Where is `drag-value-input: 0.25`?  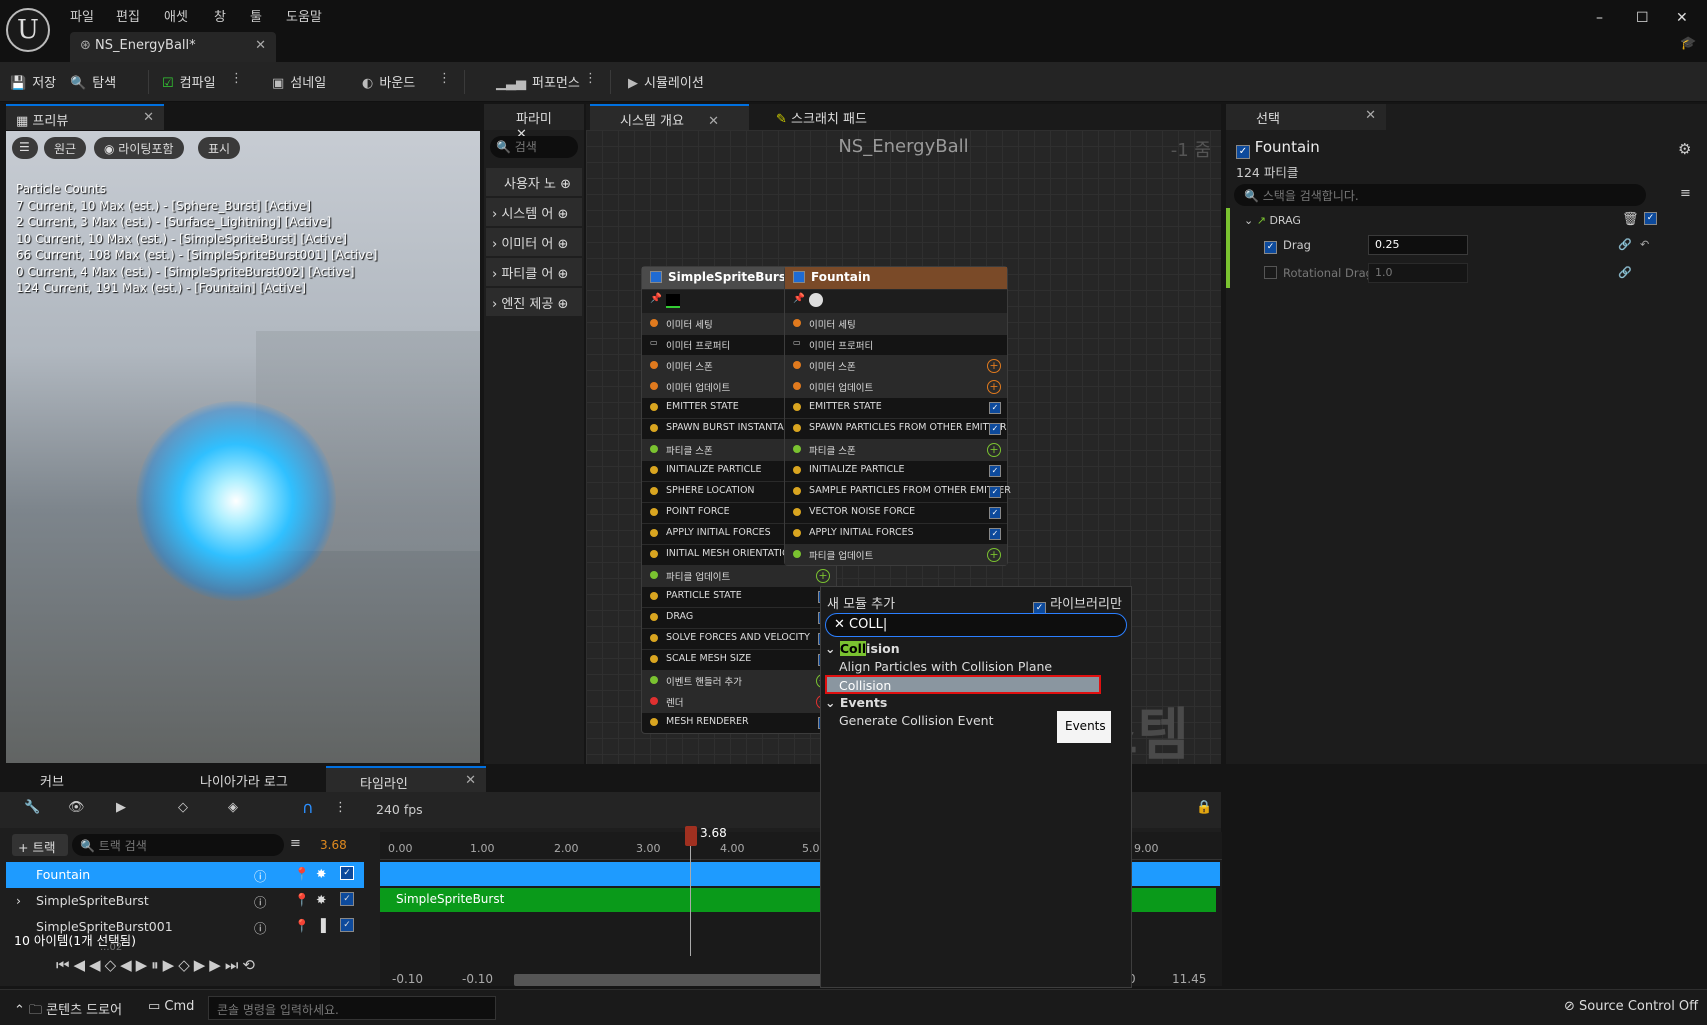 drag-value-input: 0.25 is located at coordinates (1418, 245).